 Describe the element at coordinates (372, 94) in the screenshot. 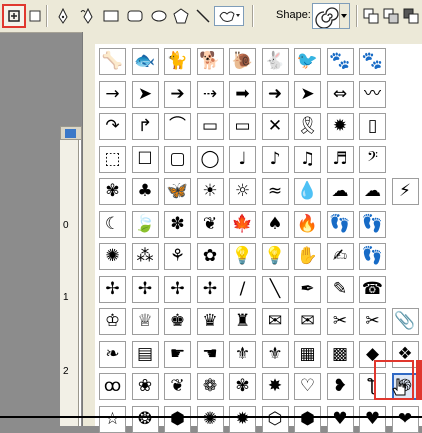

I see `shape-wave-line: 〰` at that location.